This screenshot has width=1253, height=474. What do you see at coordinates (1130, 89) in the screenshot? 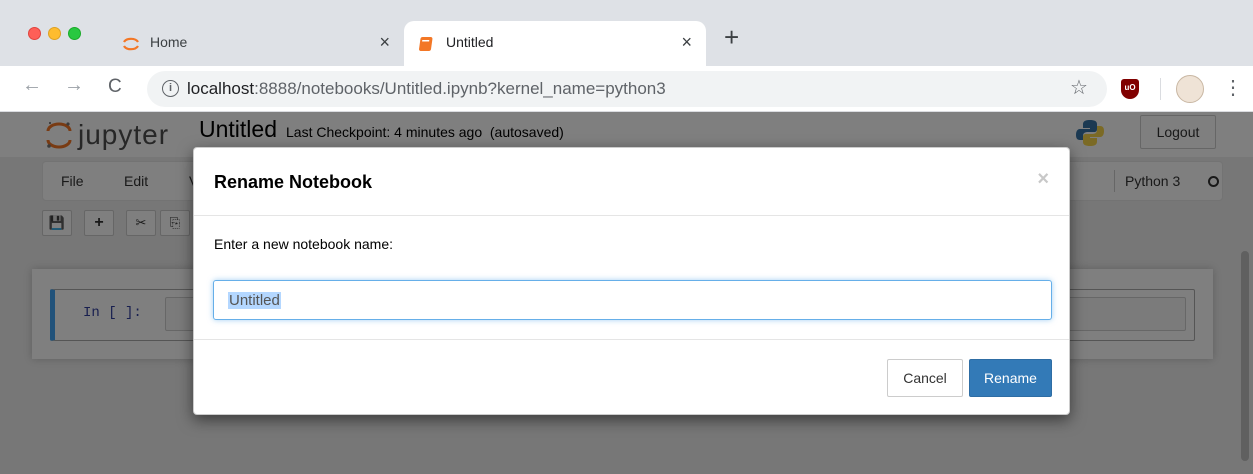
I see `ublock-extension-icon: uO` at bounding box center [1130, 89].